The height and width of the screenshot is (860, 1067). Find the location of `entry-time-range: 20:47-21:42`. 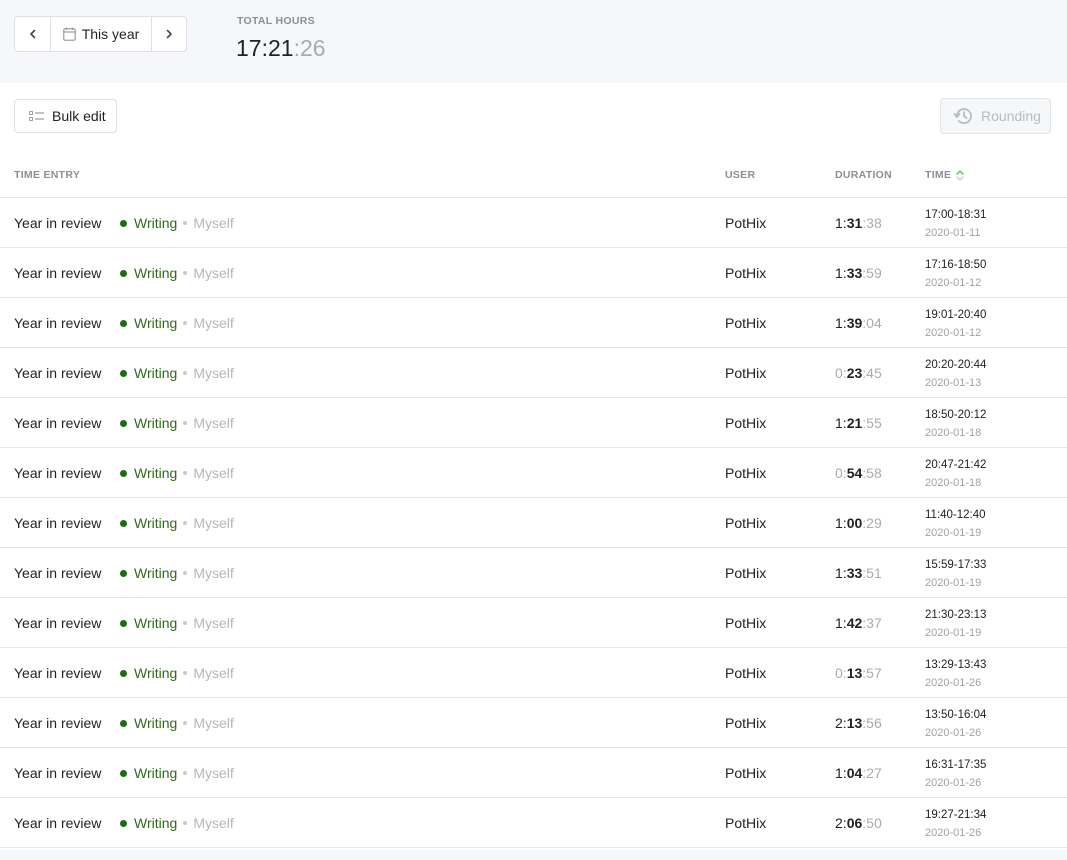

entry-time-range: 20:47-21:42 is located at coordinates (955, 465).